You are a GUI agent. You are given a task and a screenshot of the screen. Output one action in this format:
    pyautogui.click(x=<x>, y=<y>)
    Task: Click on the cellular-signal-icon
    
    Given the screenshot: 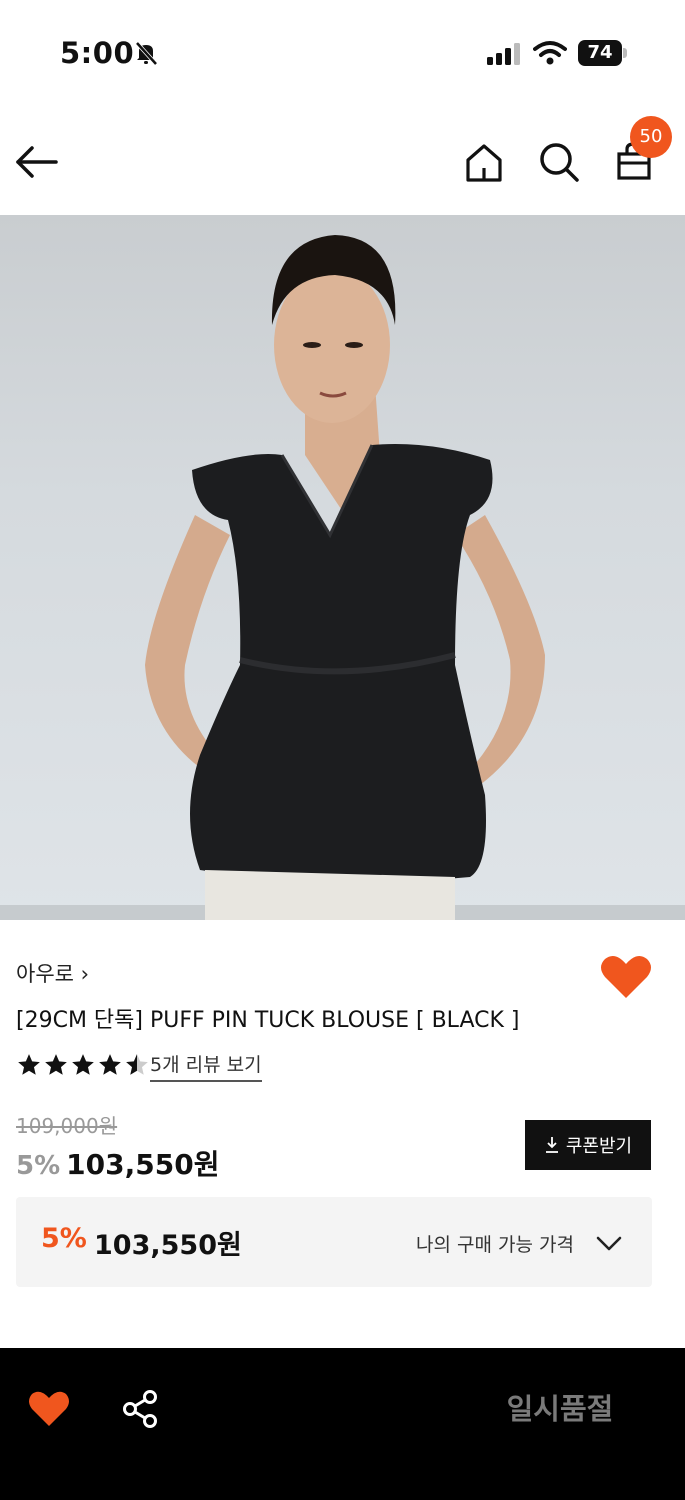 What is the action you would take?
    pyautogui.click(x=503, y=54)
    